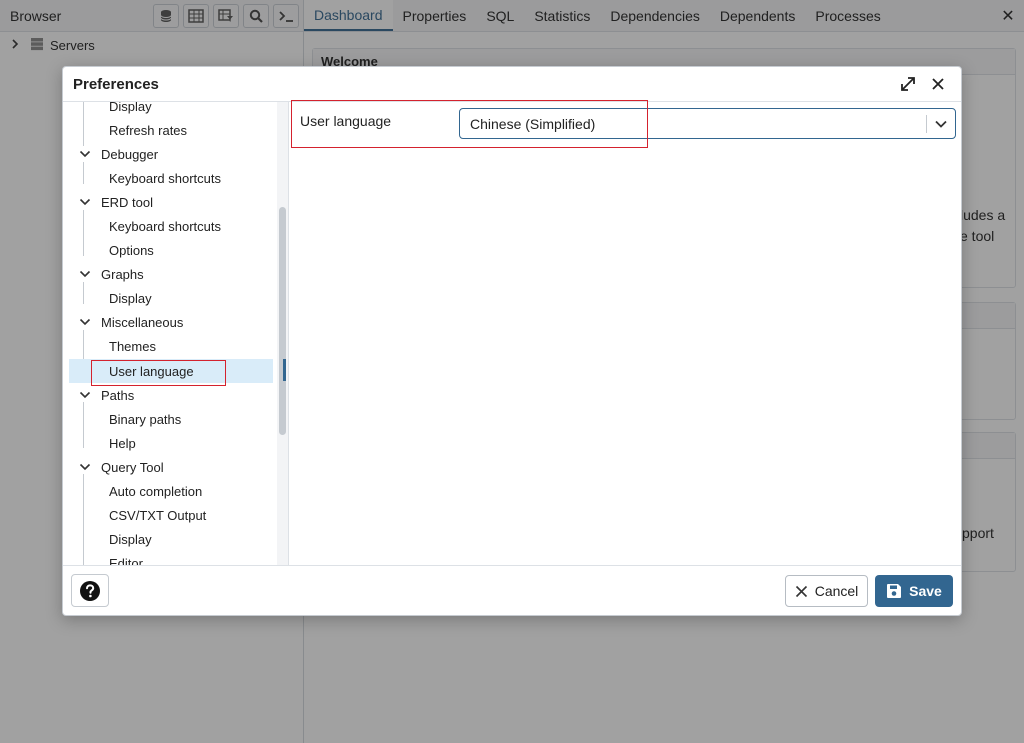 Image resolution: width=1024 pixels, height=743 pixels. What do you see at coordinates (171, 202) in the screenshot?
I see `nav-group: ERD tool` at bounding box center [171, 202].